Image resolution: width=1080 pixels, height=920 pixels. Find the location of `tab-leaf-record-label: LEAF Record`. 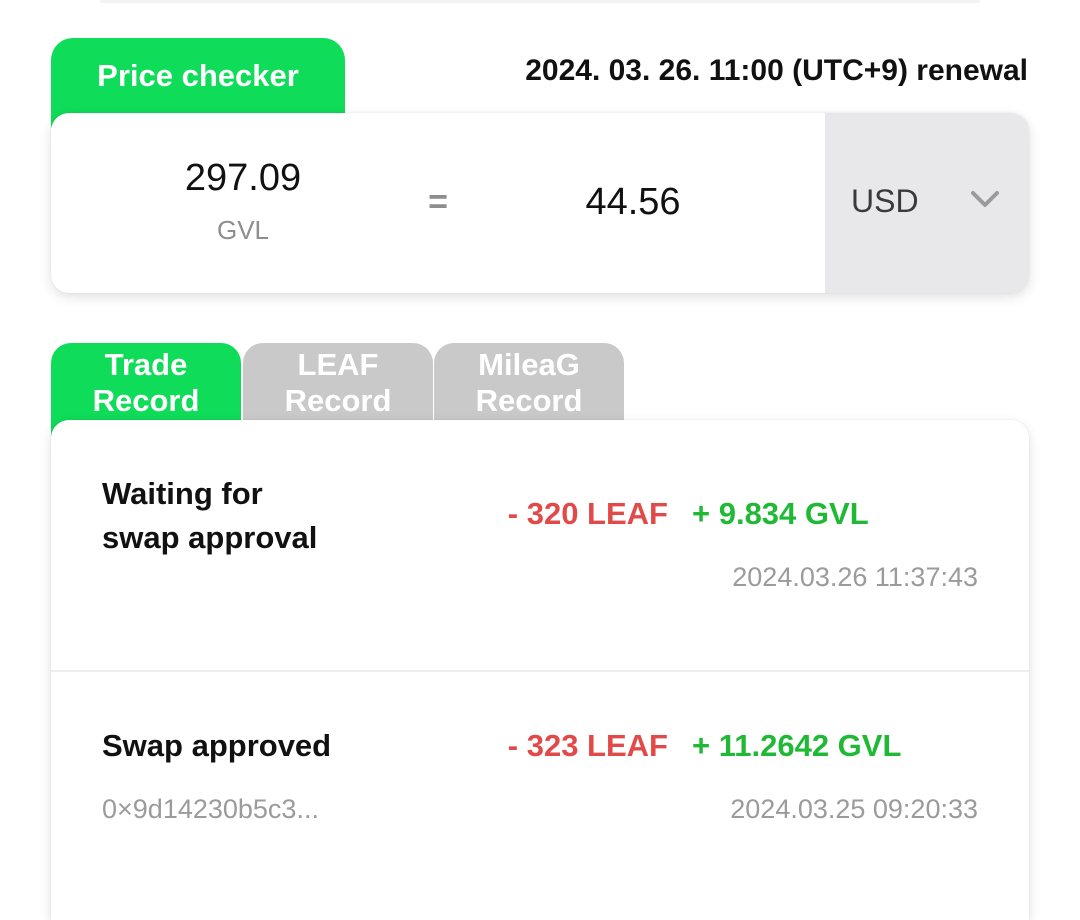

tab-leaf-record-label: LEAF Record is located at coordinates (338, 382).